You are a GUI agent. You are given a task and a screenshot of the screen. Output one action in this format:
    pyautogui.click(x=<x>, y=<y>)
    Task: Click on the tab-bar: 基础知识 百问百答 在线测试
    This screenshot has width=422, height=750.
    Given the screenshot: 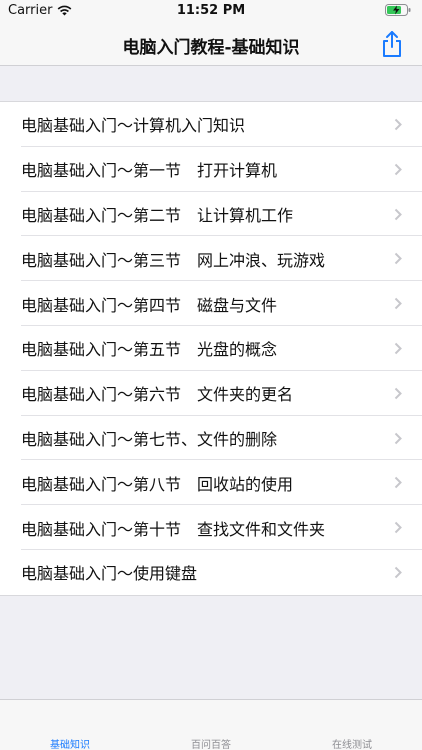 What is the action you would take?
    pyautogui.click(x=211, y=724)
    